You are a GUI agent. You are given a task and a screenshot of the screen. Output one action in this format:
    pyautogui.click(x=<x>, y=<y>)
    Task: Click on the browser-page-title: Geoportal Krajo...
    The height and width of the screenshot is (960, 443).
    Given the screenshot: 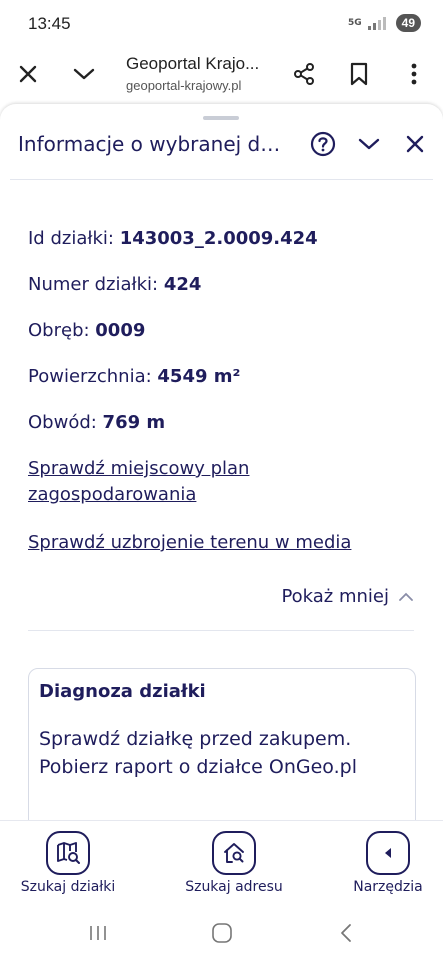 What is the action you would take?
    pyautogui.click(x=192, y=64)
    